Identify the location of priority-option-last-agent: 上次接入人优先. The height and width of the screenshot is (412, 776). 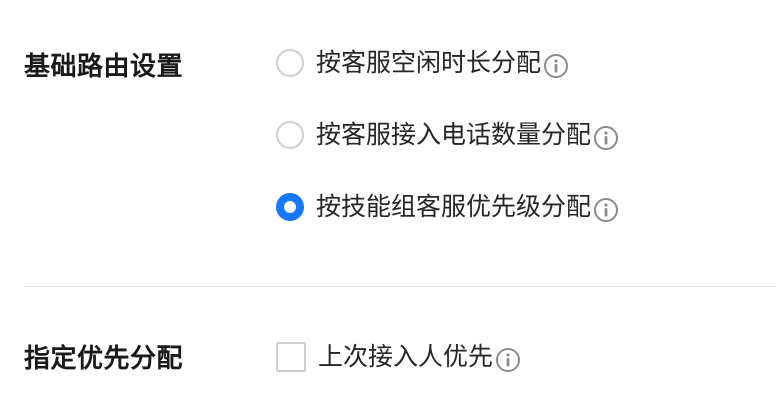
(398, 357).